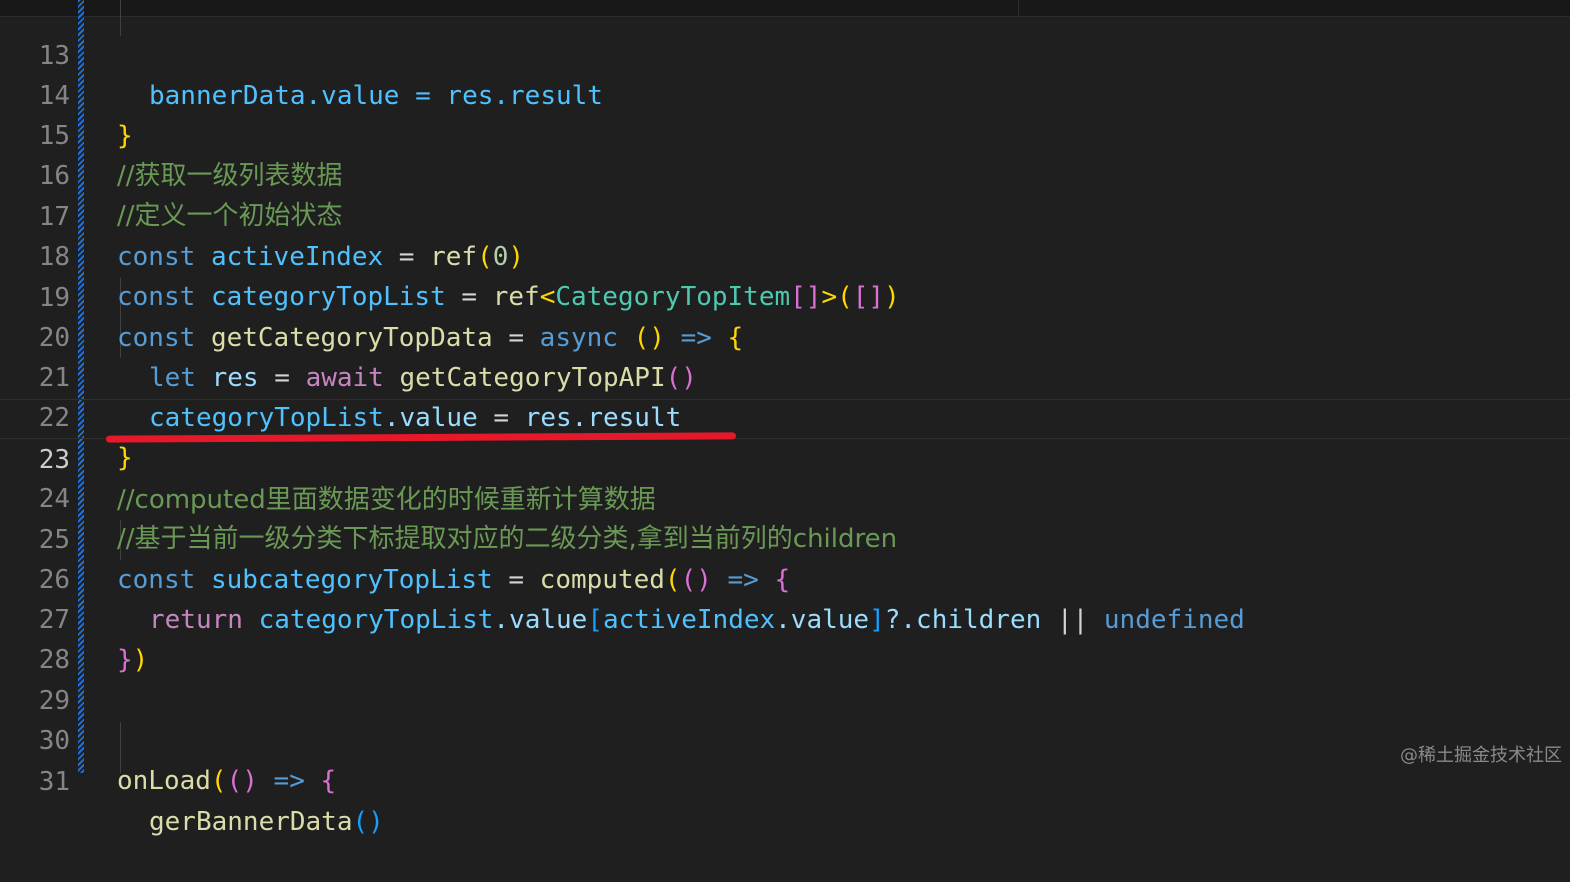 The height and width of the screenshot is (882, 1570). What do you see at coordinates (328, 781) in the screenshot?
I see `code-token: {` at bounding box center [328, 781].